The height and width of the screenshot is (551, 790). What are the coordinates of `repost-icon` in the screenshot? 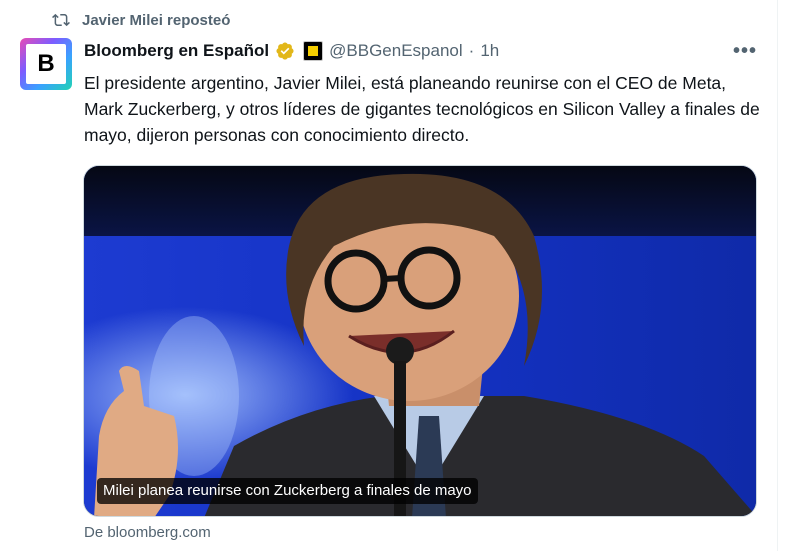 It's located at (61, 20).